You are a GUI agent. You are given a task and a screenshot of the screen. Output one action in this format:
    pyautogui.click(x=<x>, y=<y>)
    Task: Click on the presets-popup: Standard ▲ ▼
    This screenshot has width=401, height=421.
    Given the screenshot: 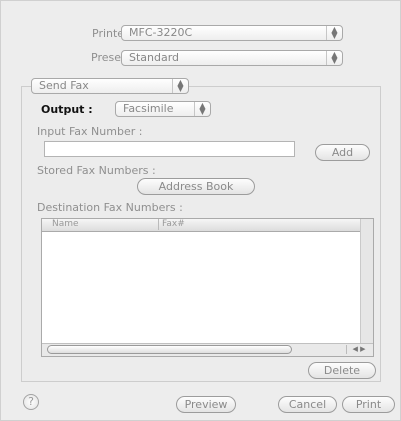 What is the action you would take?
    pyautogui.click(x=232, y=58)
    